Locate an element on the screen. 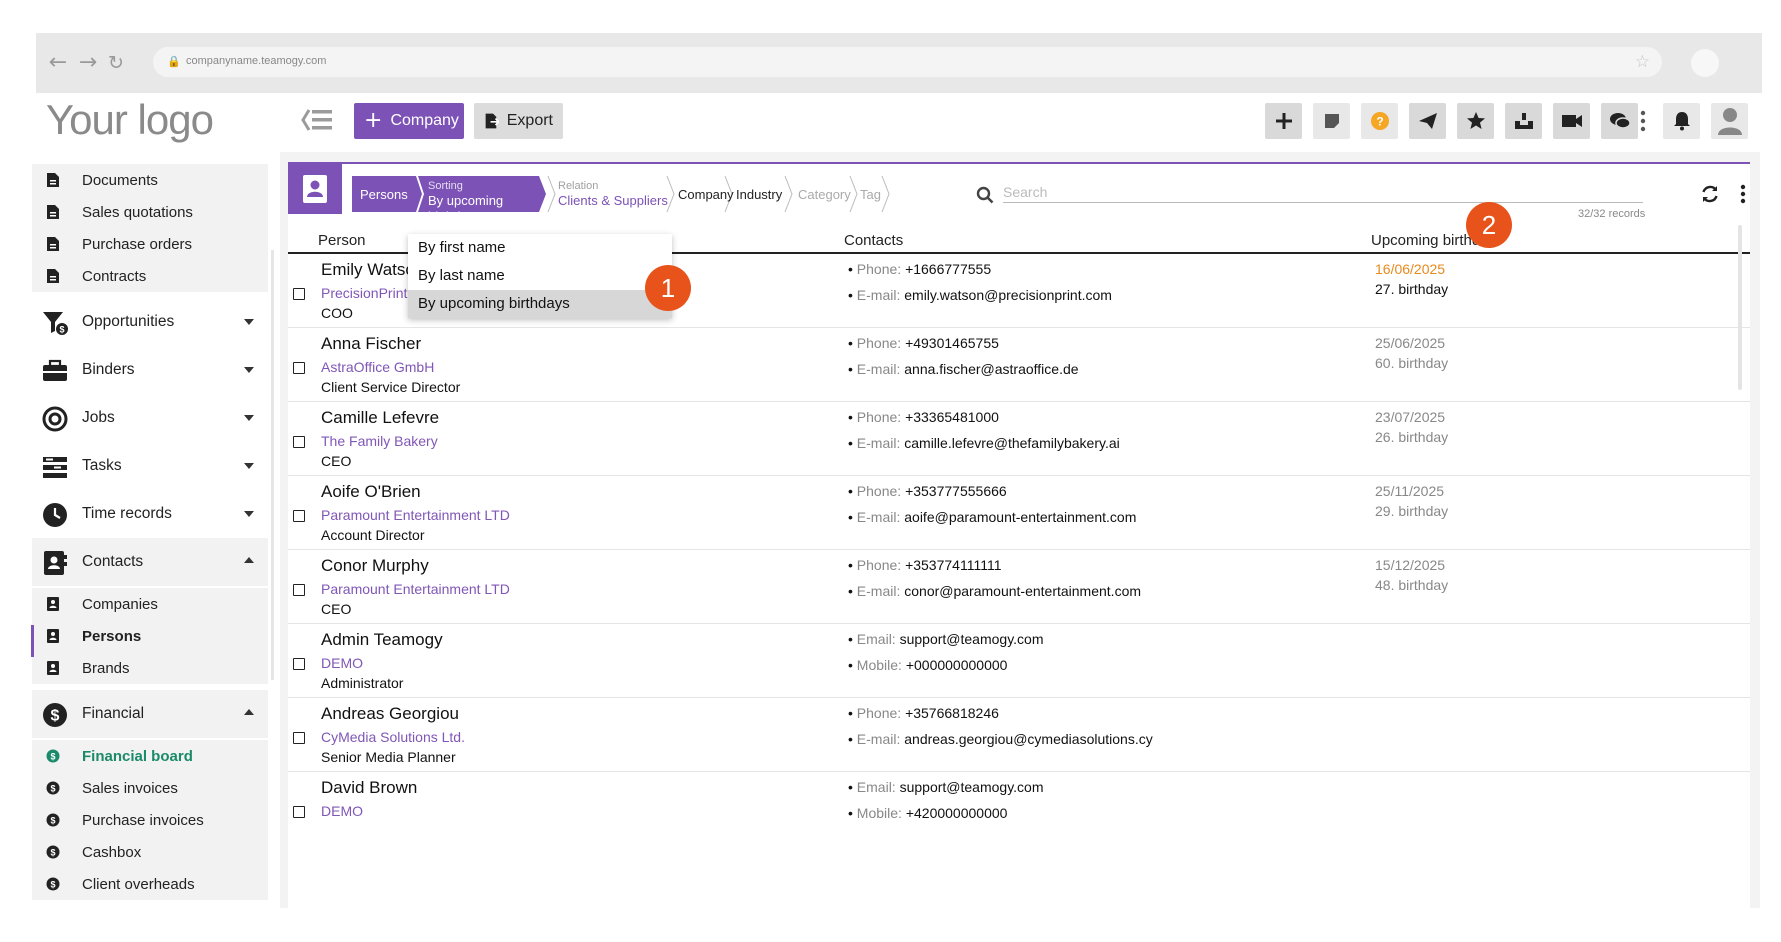 Image resolution: width=1781 pixels, height=942 pixels. send-button is located at coordinates (1427, 121).